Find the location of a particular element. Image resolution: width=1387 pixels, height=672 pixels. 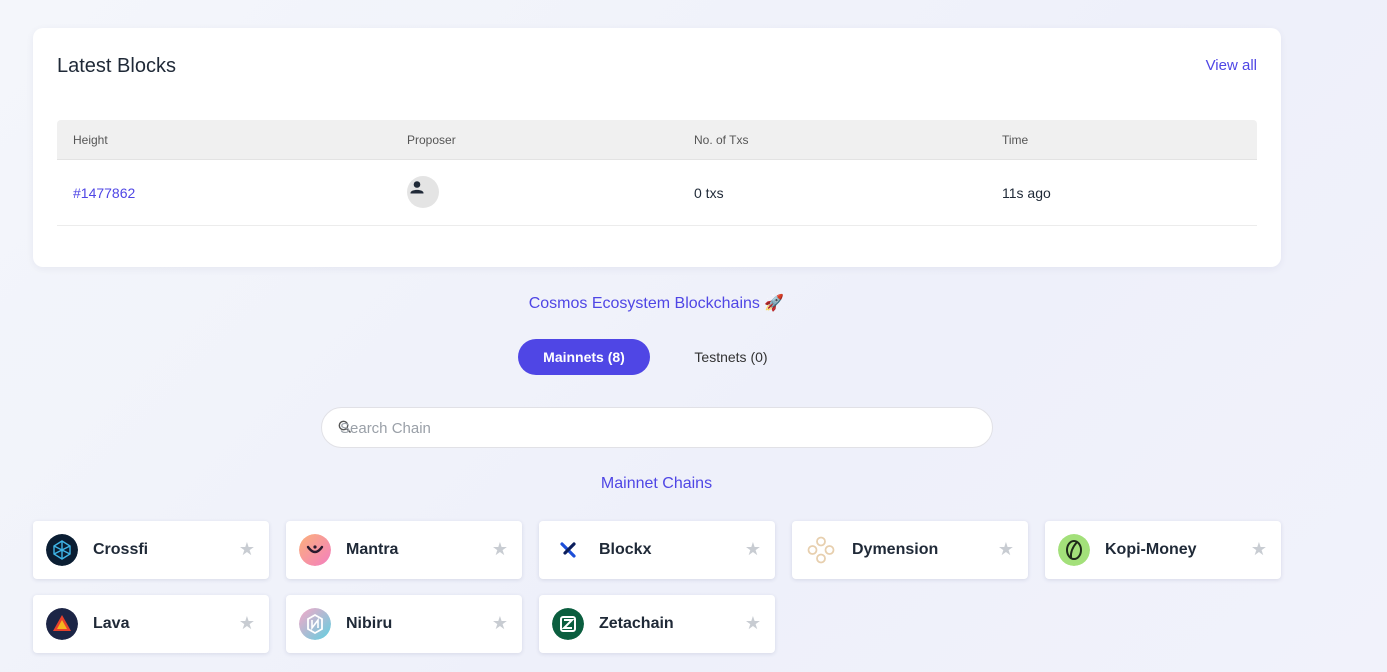

search-box is located at coordinates (657, 427).